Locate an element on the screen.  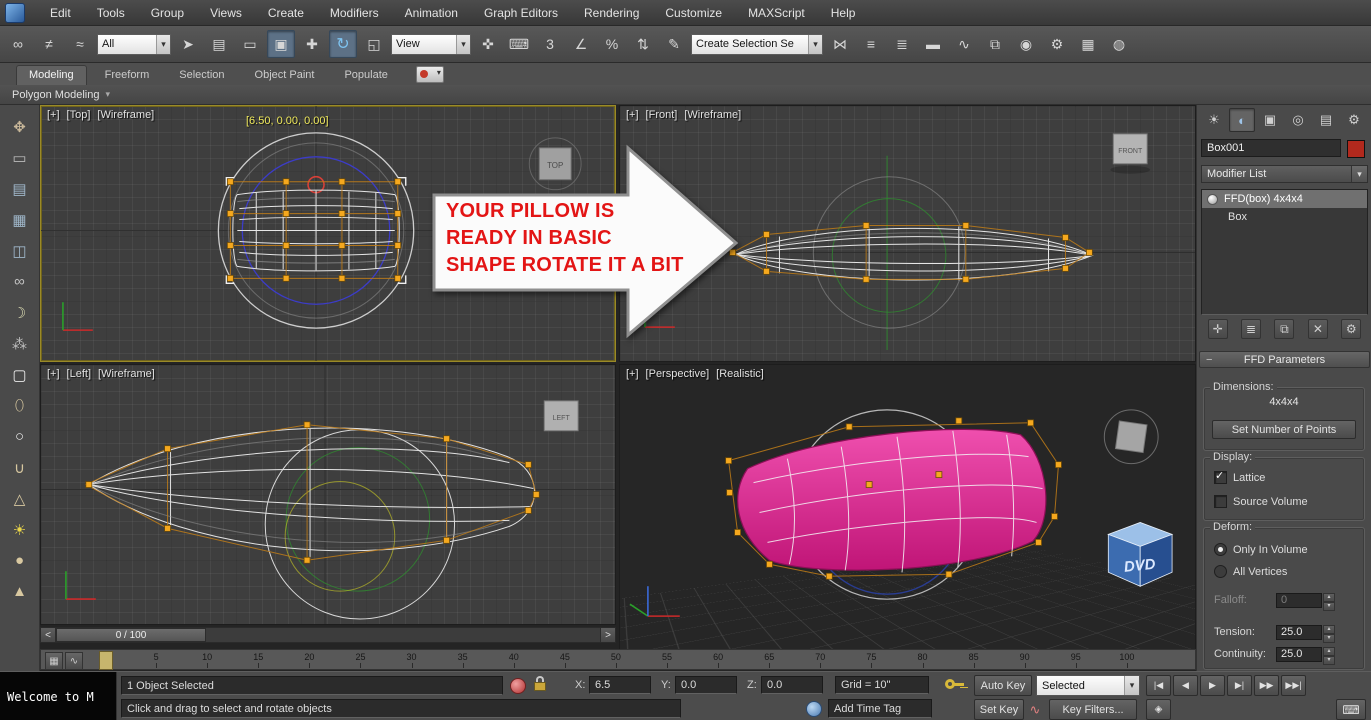
ribbon-tab: Object Paint is located at coordinates (285, 75).